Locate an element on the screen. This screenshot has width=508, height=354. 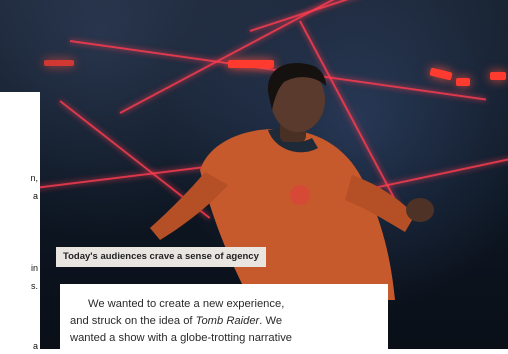
article-line-1: We wanted to create a new experience, is located at coordinates (186, 304).